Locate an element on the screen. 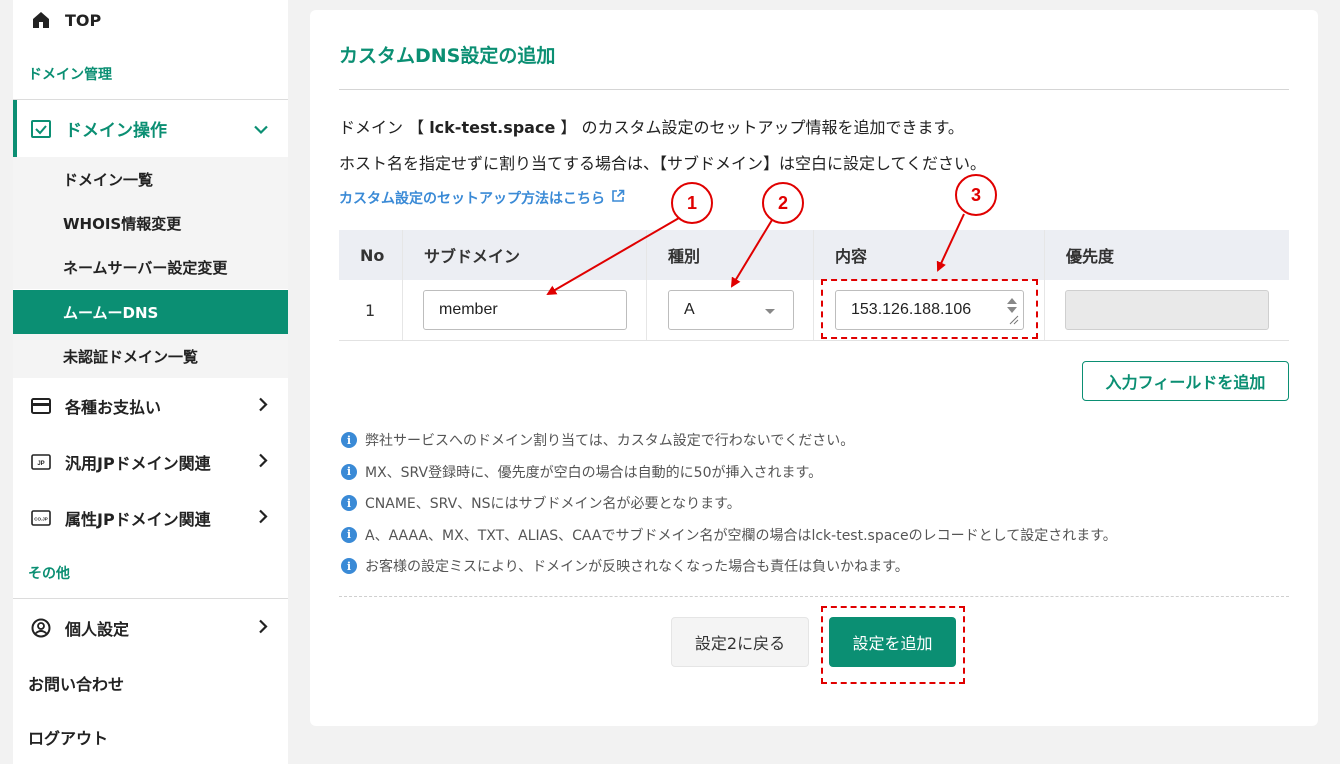  sidebar-item-domain-ops: ドメイン操作 is located at coordinates (150, 128).